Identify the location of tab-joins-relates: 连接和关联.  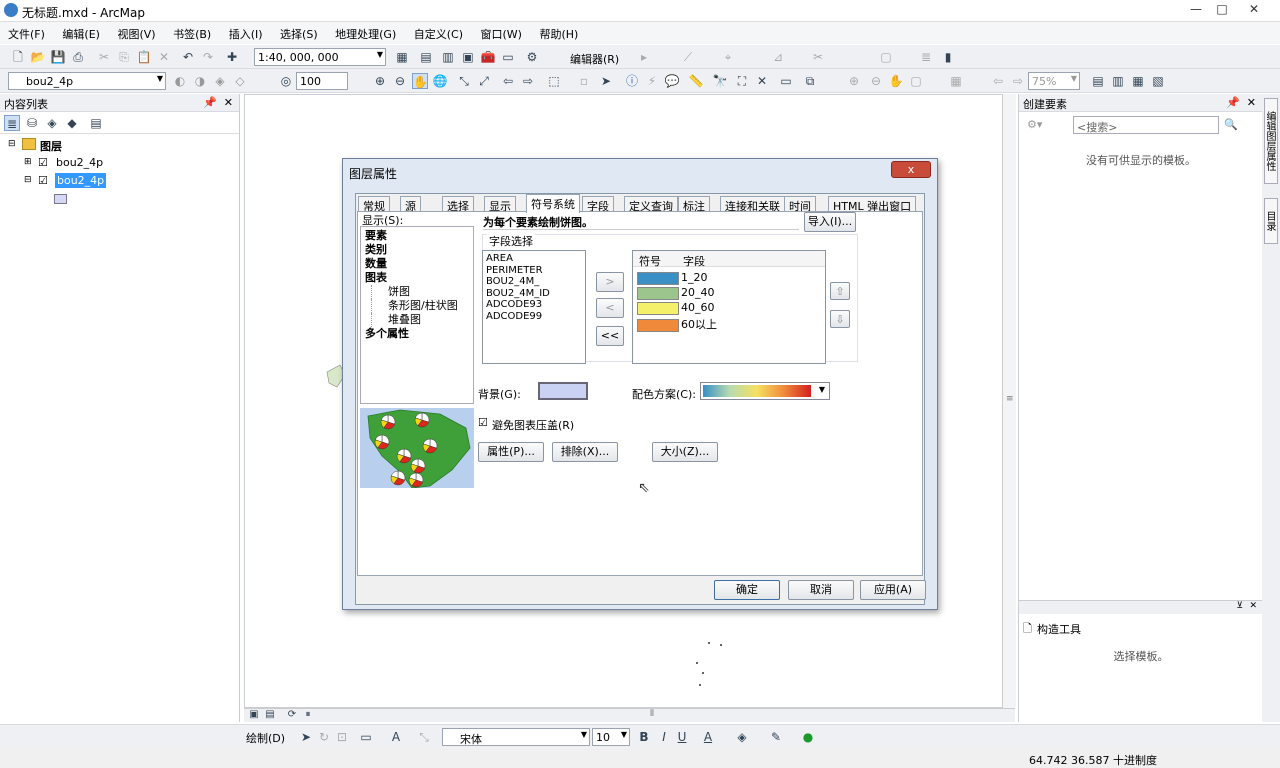
(752, 204).